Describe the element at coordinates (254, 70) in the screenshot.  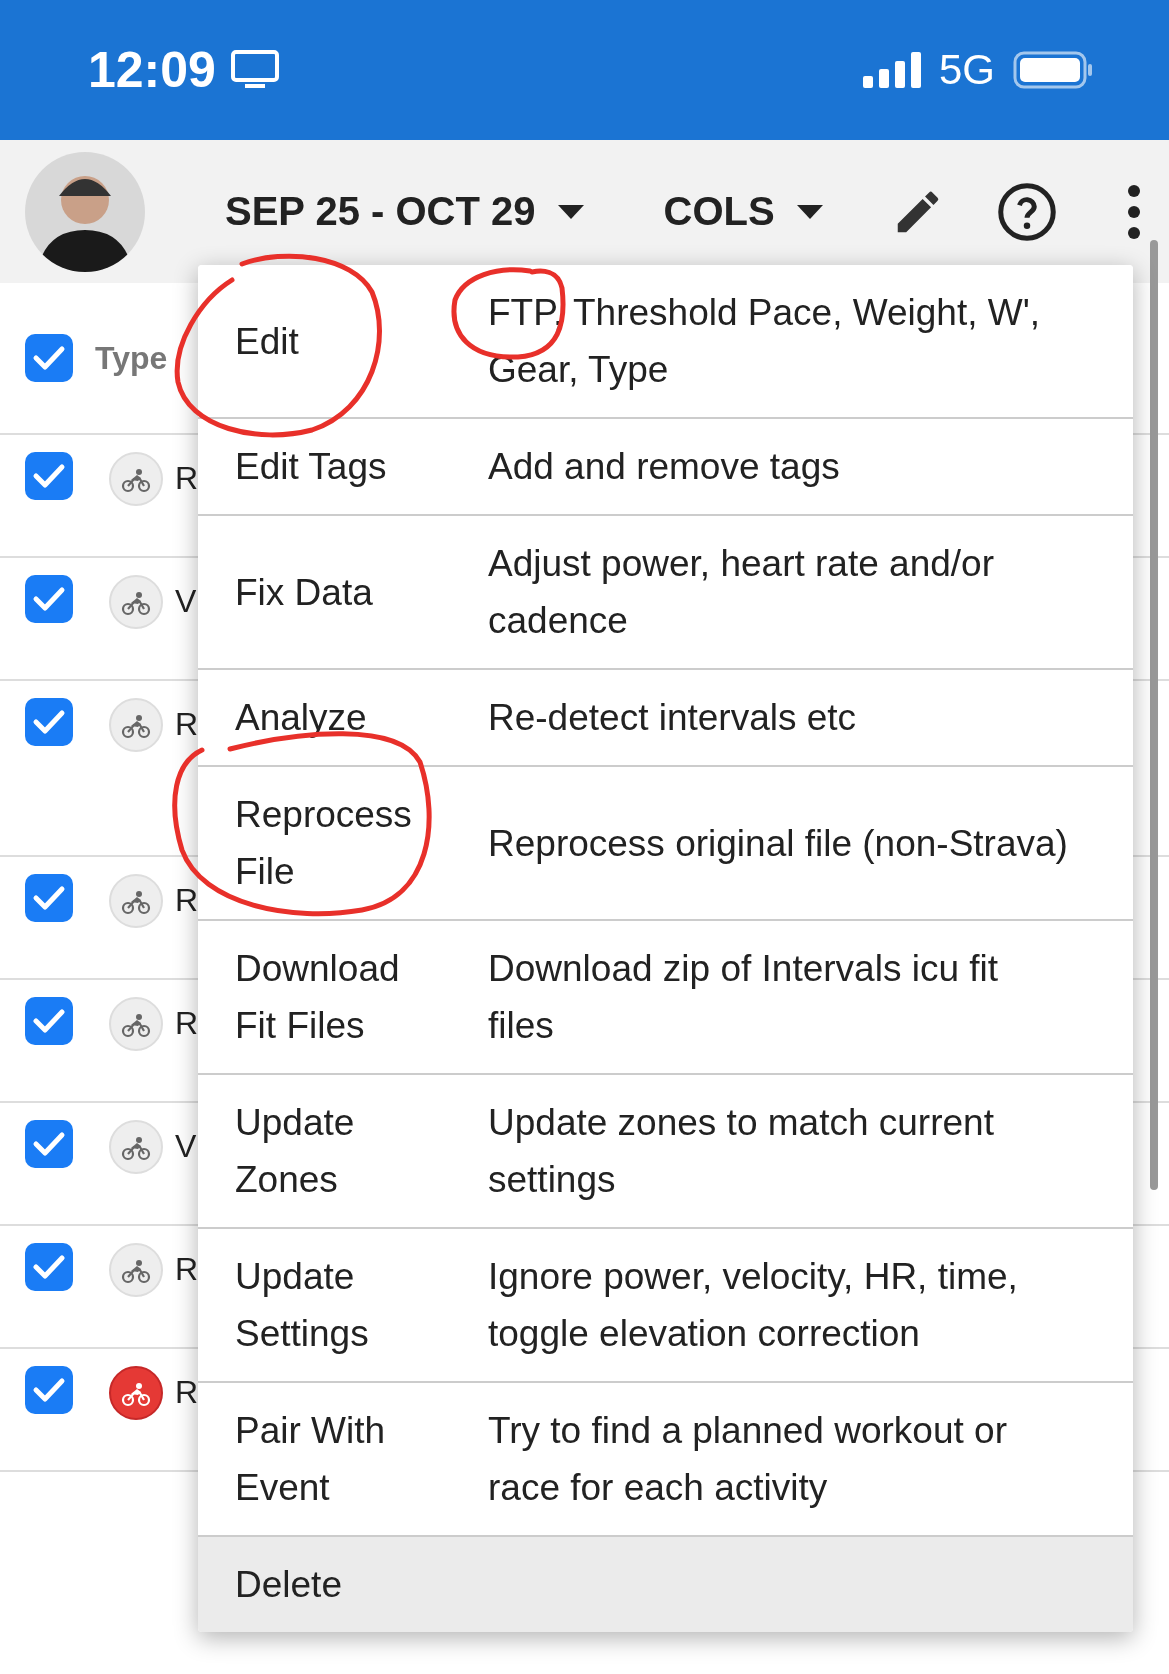
I see `monitor-icon` at that location.